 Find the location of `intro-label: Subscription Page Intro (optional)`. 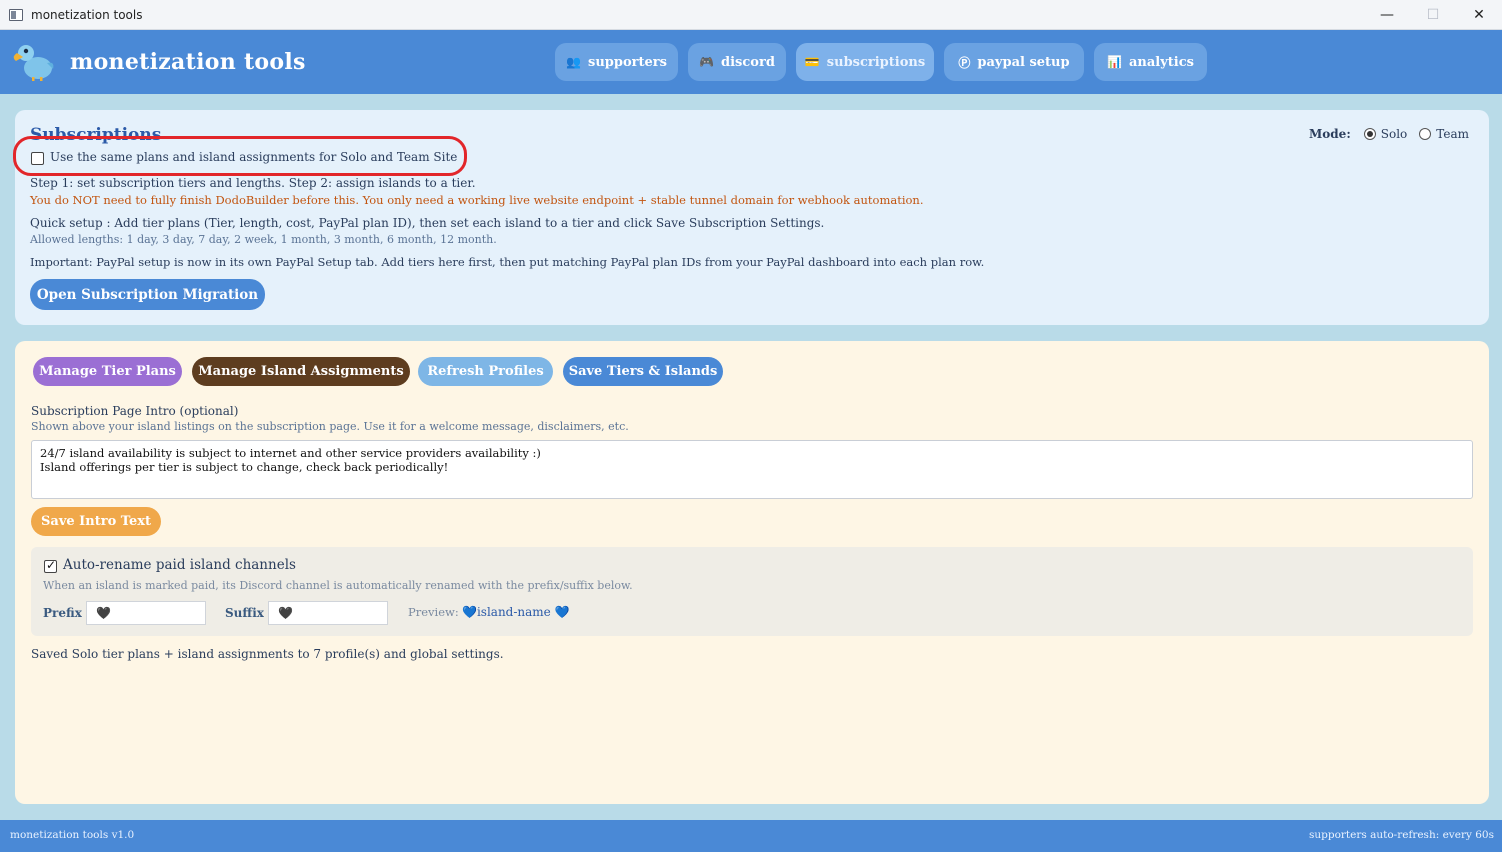

intro-label: Subscription Page Intro (optional) is located at coordinates (135, 411).